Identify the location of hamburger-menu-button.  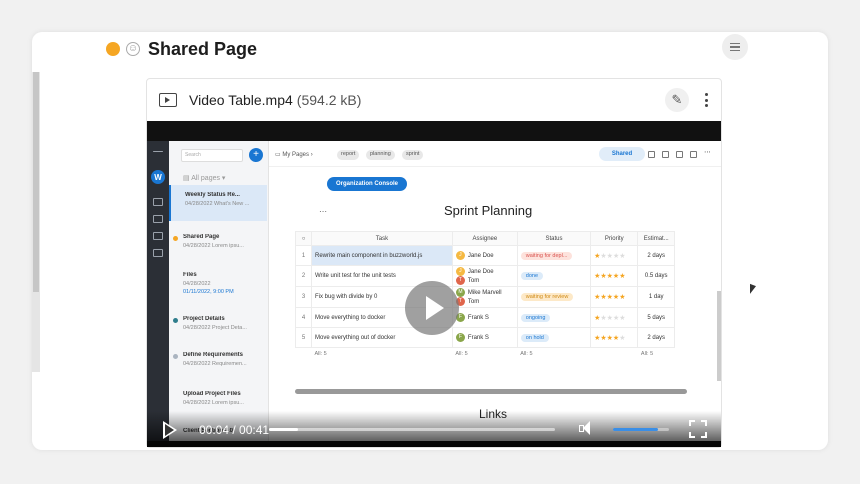
(735, 47).